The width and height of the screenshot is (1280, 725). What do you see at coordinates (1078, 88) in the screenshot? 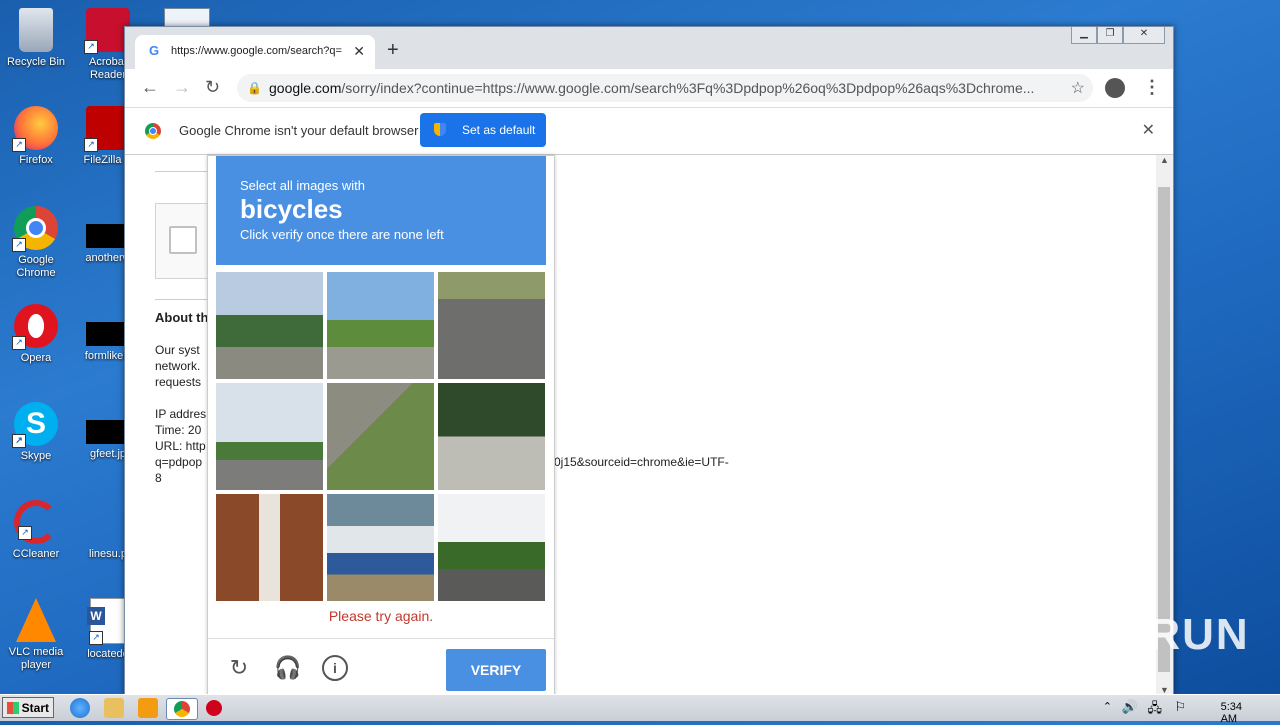
I see `bookmark-star-icon: ☆` at bounding box center [1078, 88].